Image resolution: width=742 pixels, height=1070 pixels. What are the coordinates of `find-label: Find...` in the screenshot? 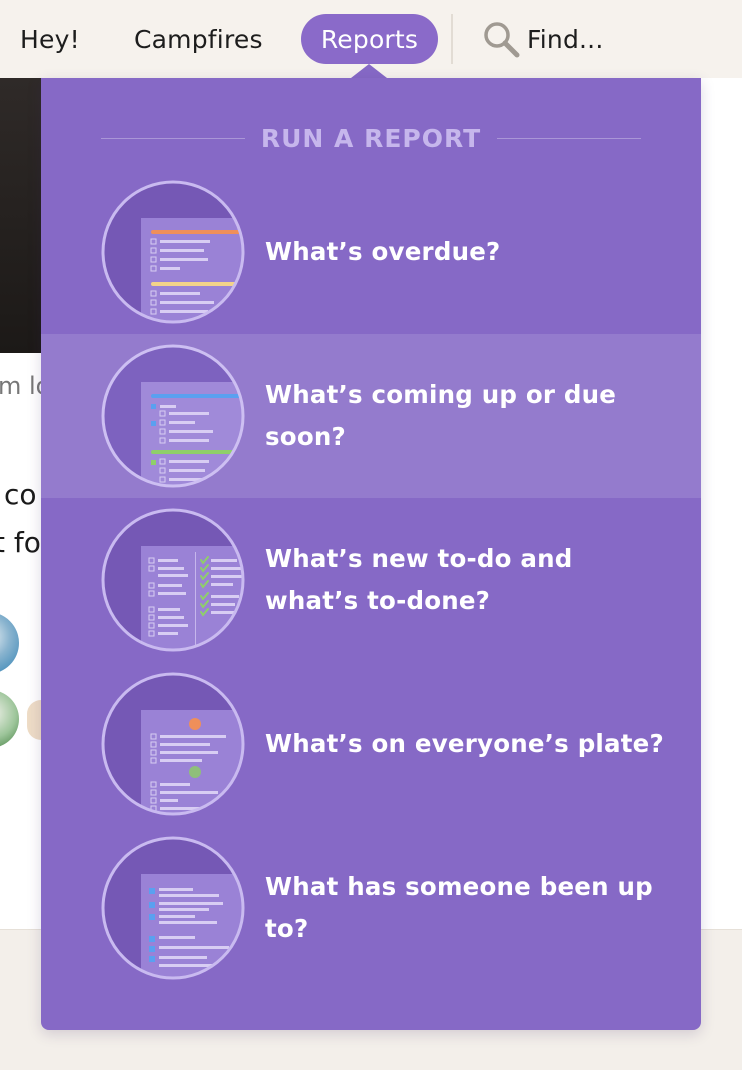 It's located at (565, 39).